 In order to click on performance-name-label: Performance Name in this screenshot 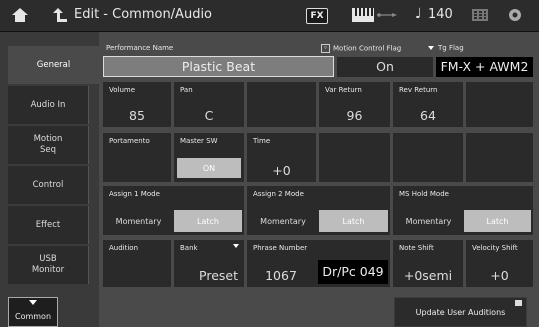, I will do `click(140, 48)`.